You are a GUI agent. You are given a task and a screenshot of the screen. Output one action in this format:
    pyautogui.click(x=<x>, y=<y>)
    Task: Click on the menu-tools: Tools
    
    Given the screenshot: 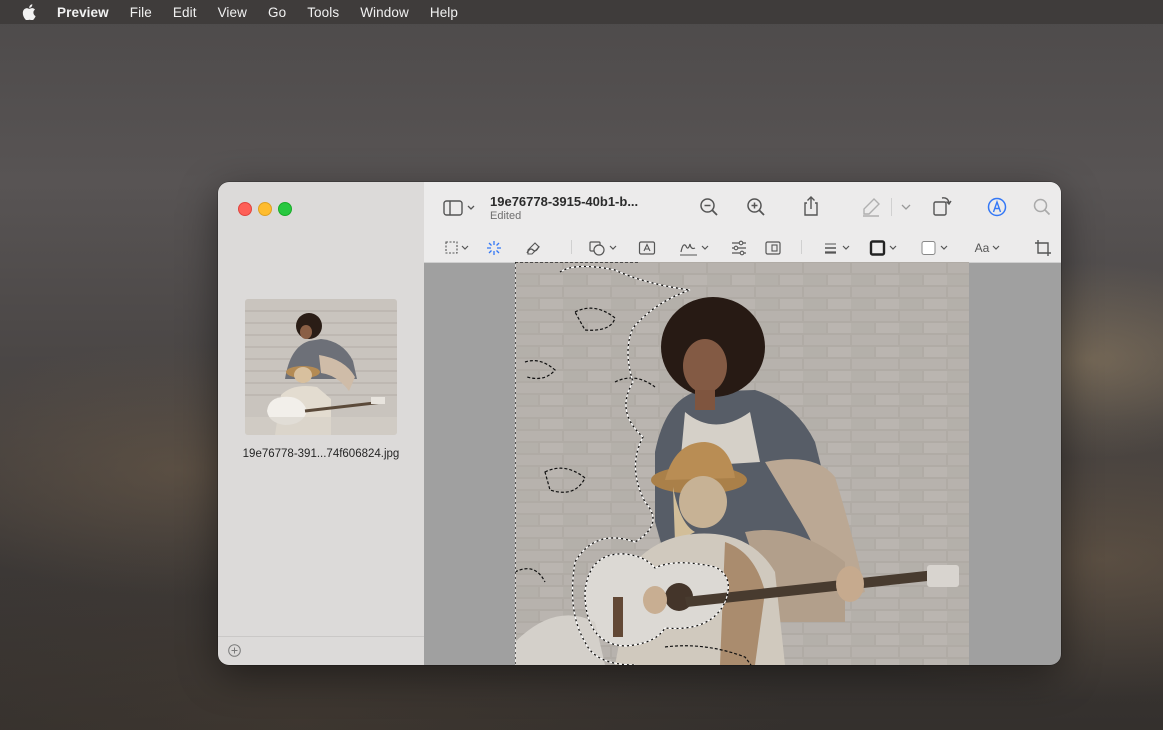 What is the action you would take?
    pyautogui.click(x=323, y=12)
    